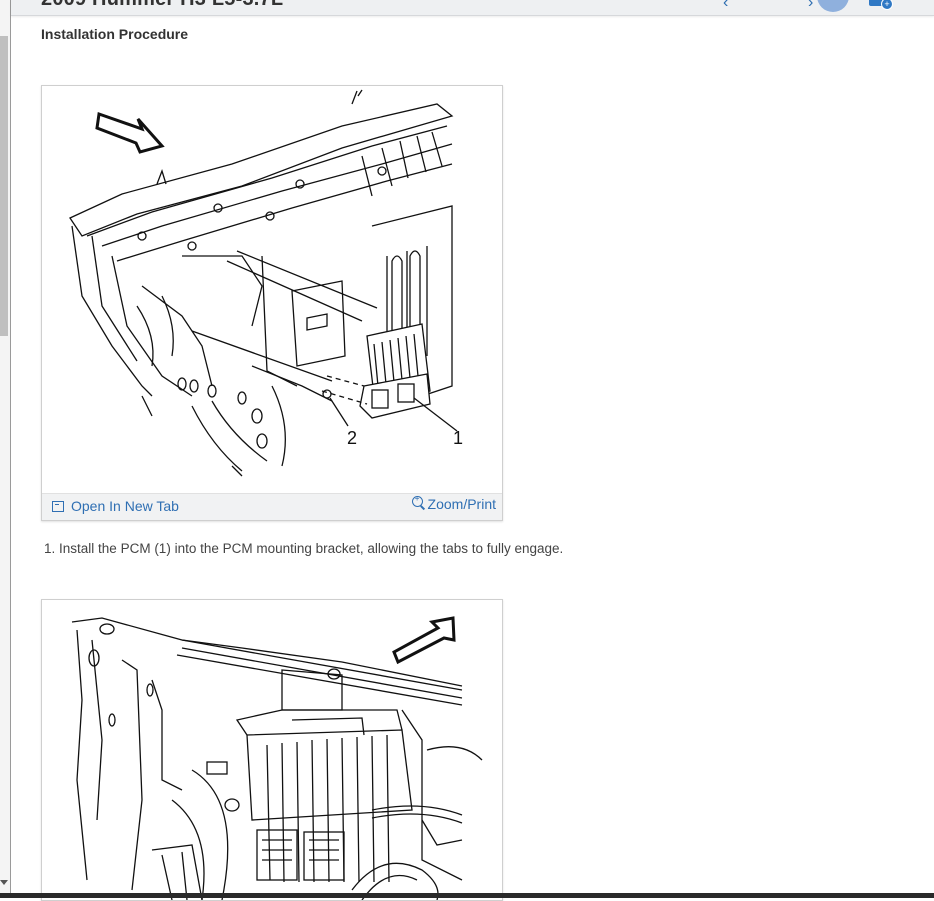 This screenshot has width=934, height=901. Describe the element at coordinates (725, 6) in the screenshot. I see `chevron-left-icon: ‹` at that location.